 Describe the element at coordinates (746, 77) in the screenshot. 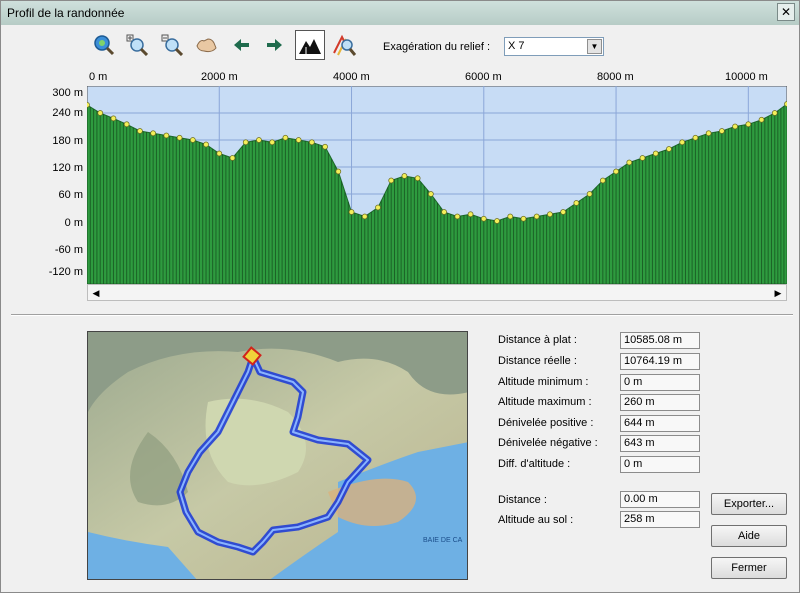

I see `x-tick-label: 10000 m` at that location.